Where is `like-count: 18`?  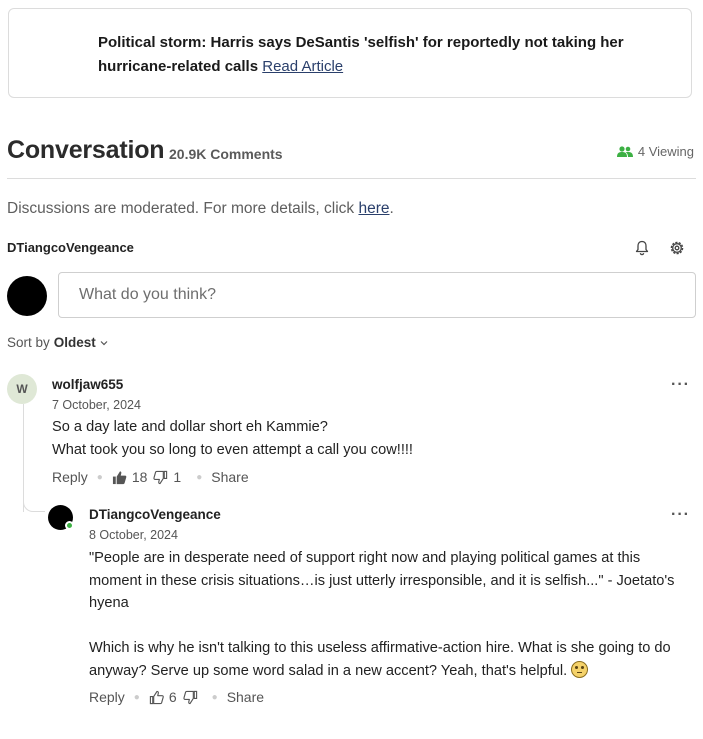
like-count: 18 is located at coordinates (139, 477).